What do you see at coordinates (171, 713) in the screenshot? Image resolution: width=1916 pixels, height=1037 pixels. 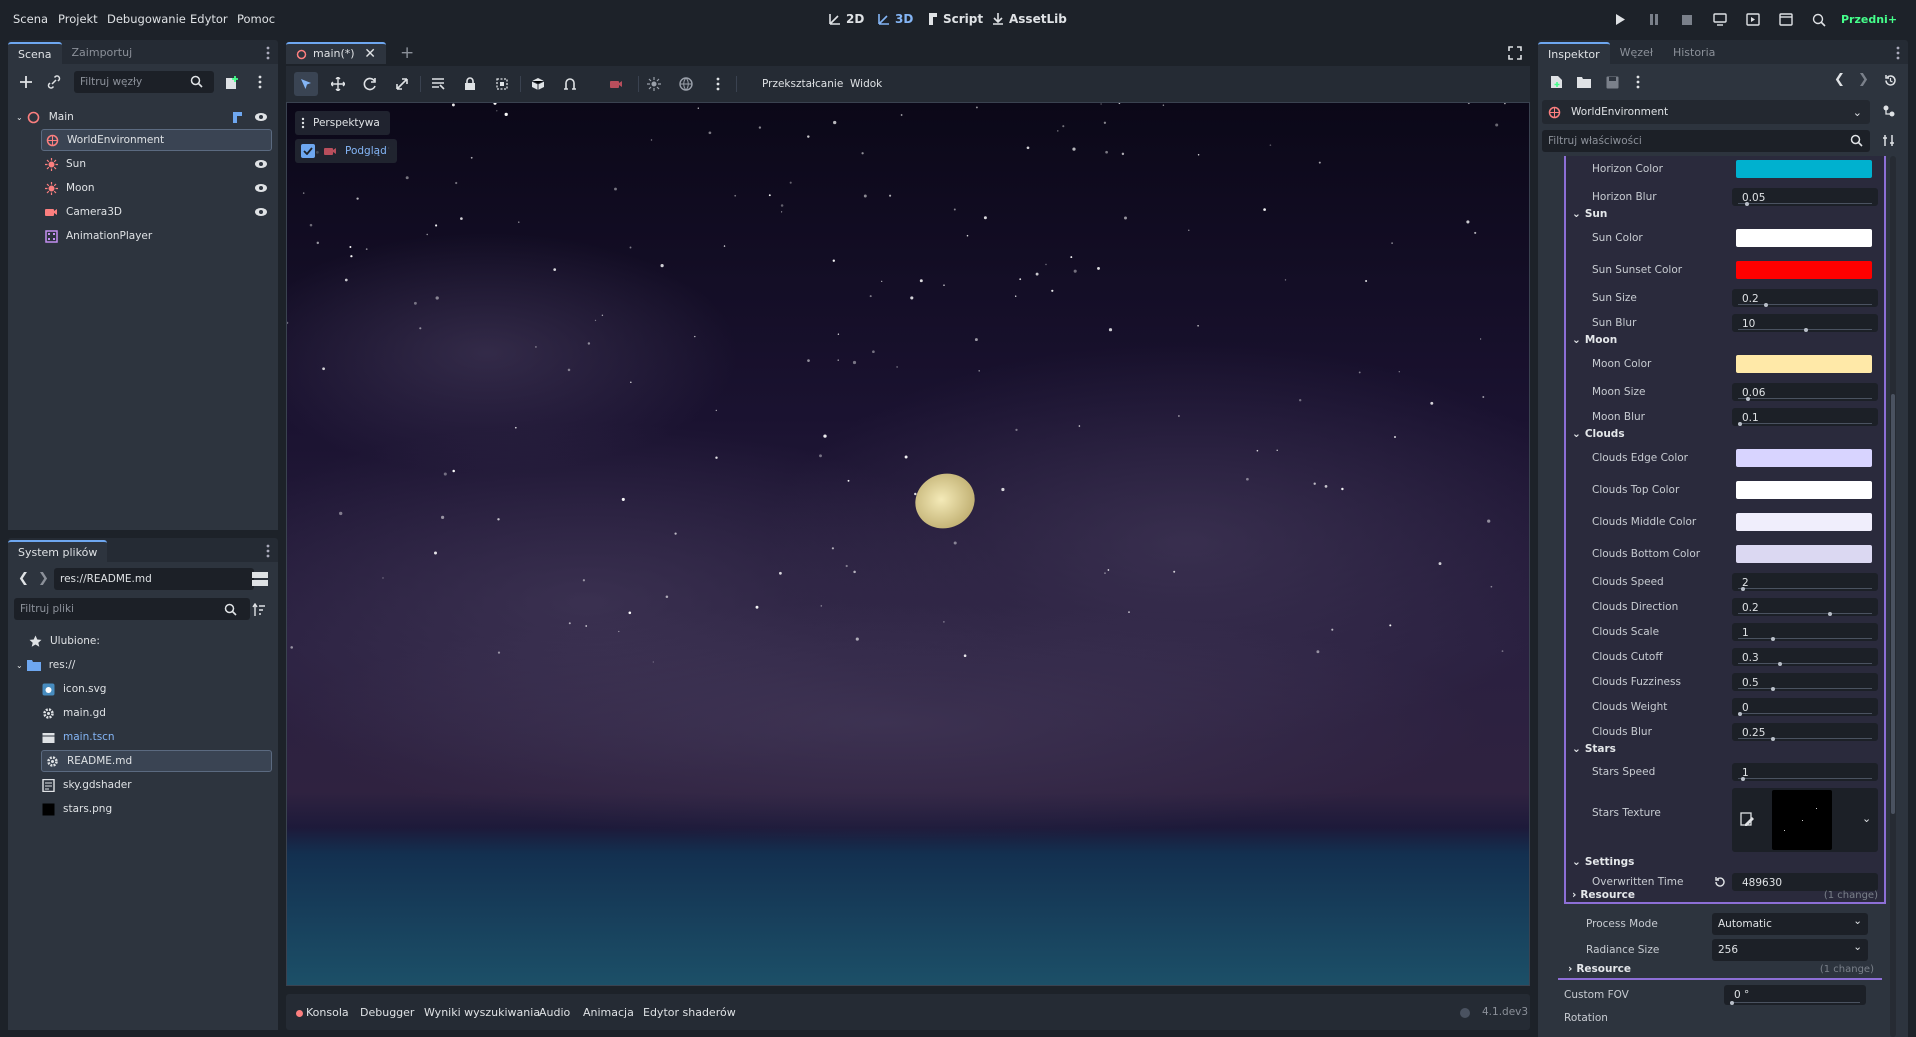 I see `file-item: main.gd` at bounding box center [171, 713].